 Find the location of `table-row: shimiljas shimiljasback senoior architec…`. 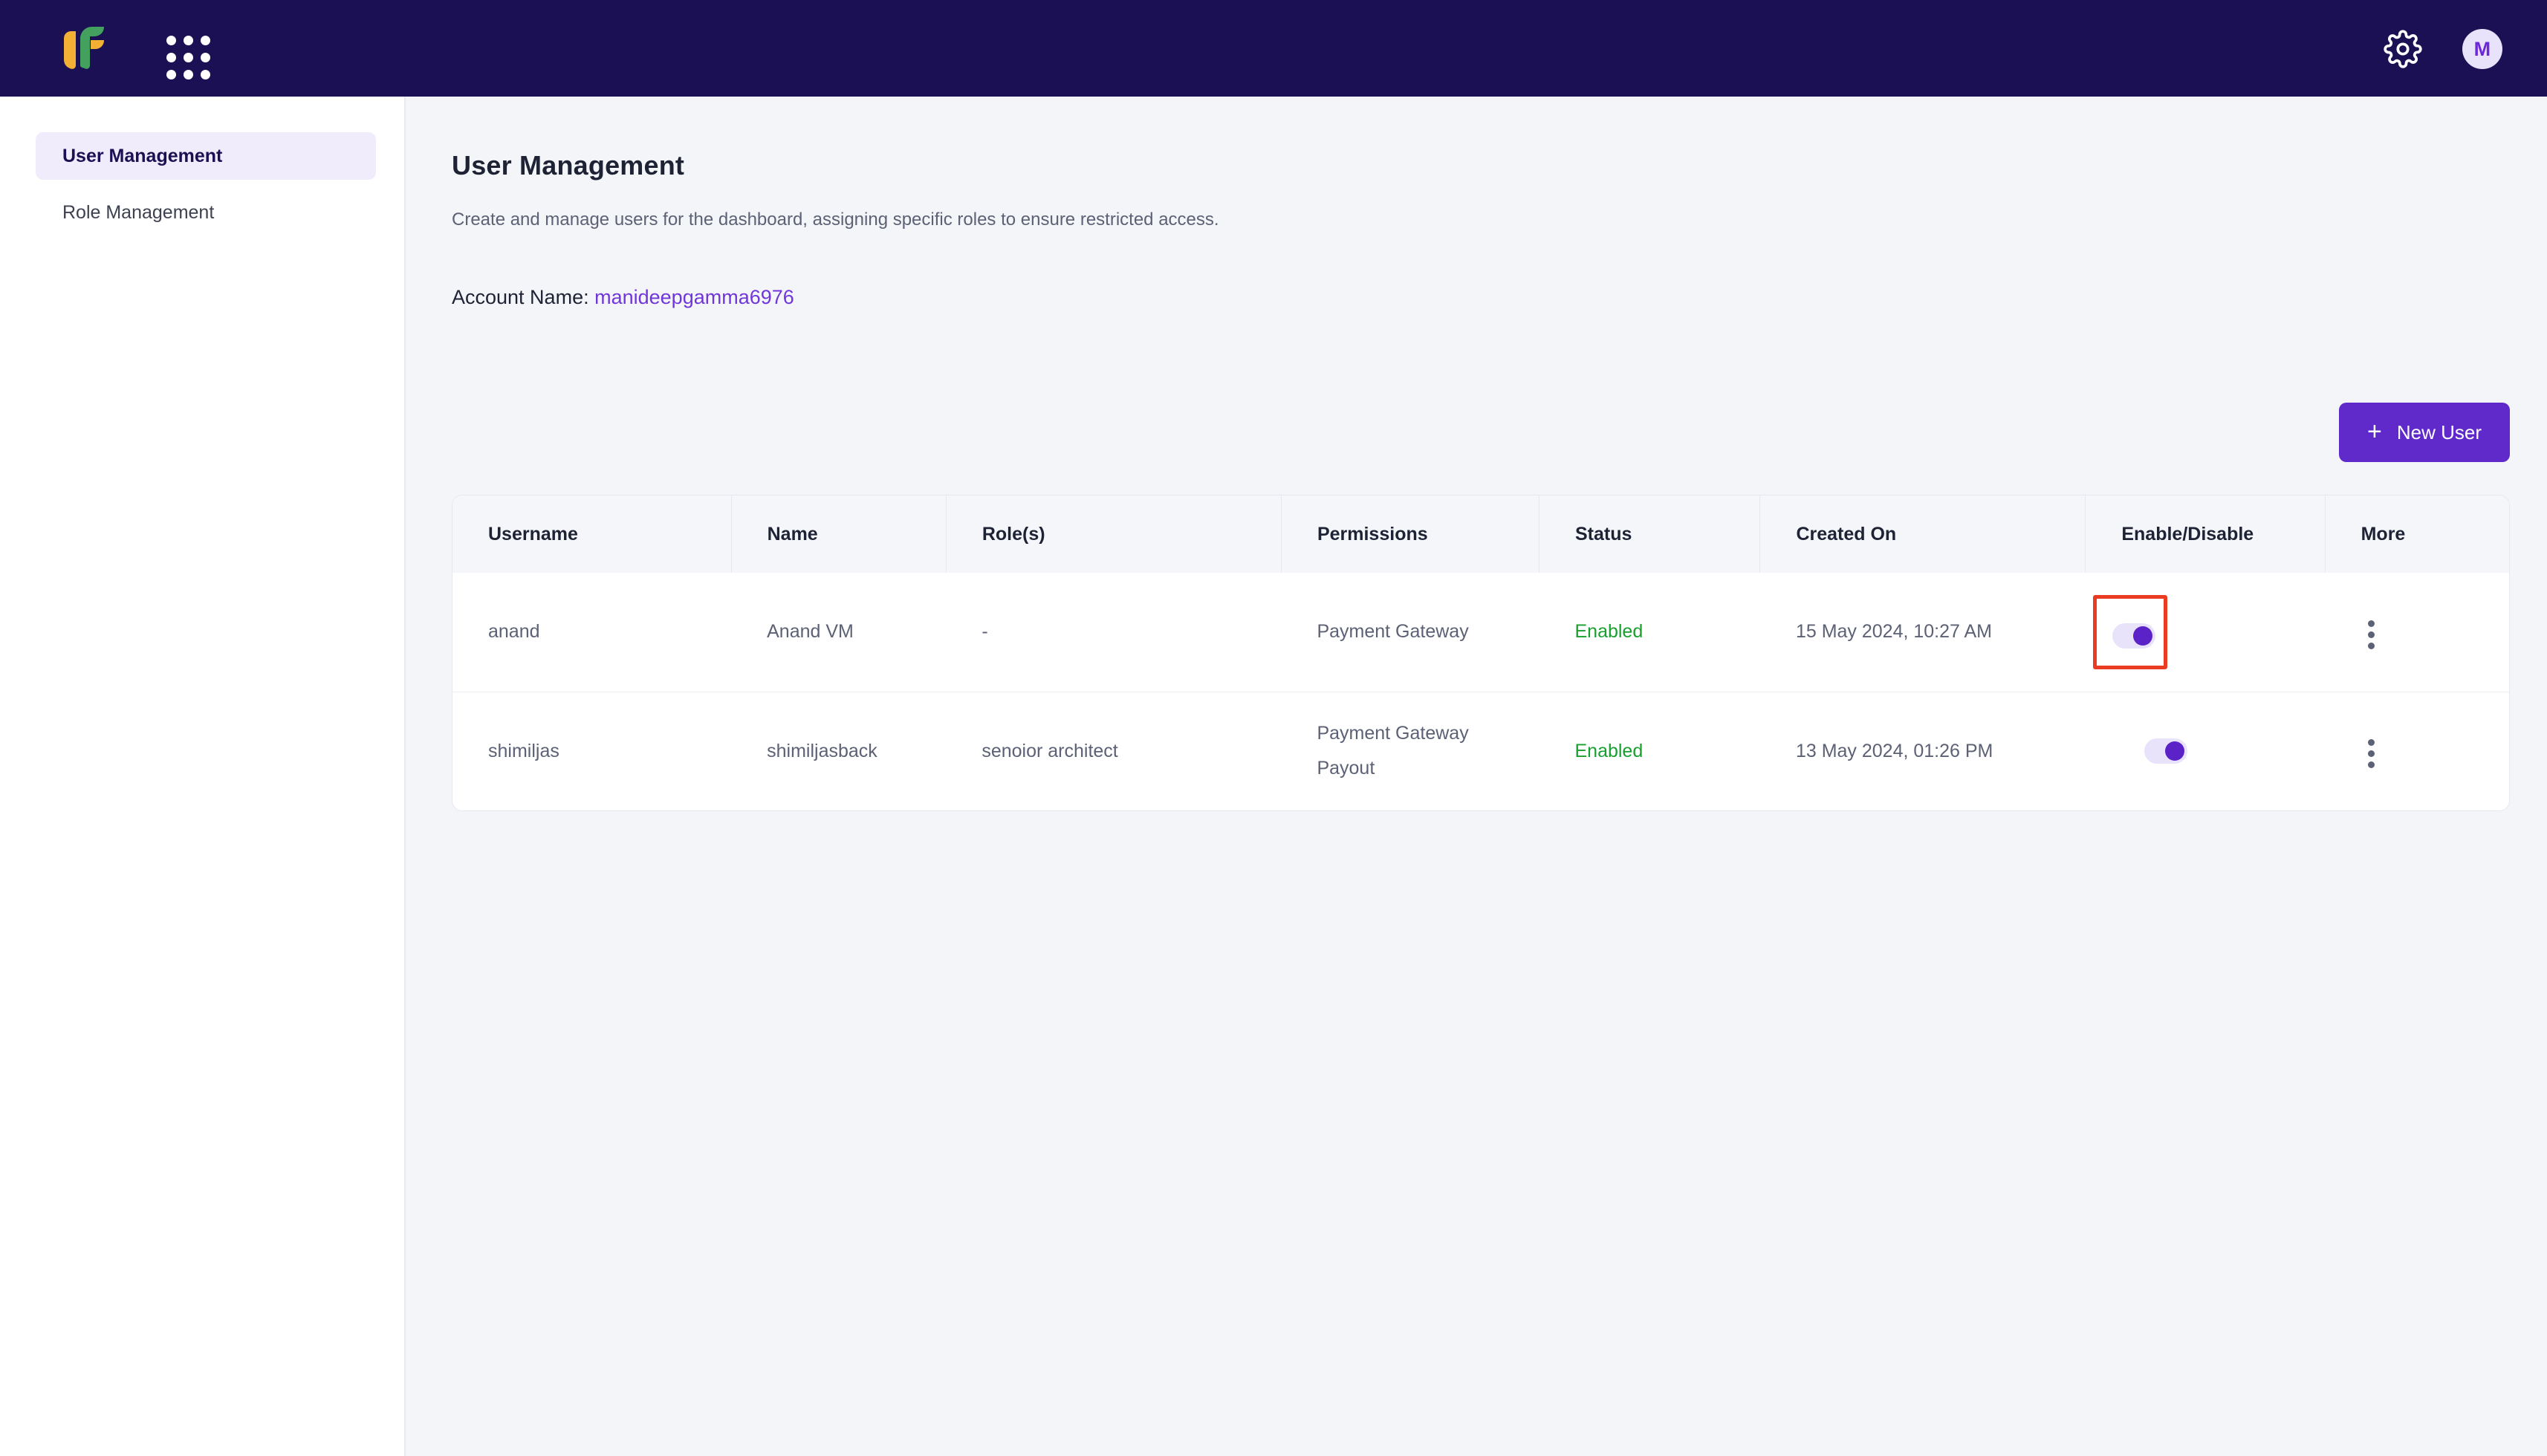

table-row: shimiljas shimiljasback senoior architec… is located at coordinates (1481, 751).